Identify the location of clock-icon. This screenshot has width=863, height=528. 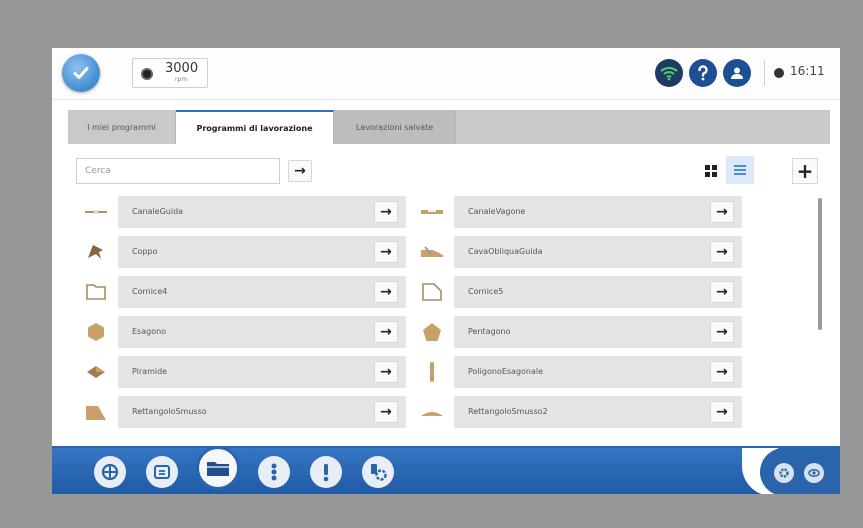
(779, 73).